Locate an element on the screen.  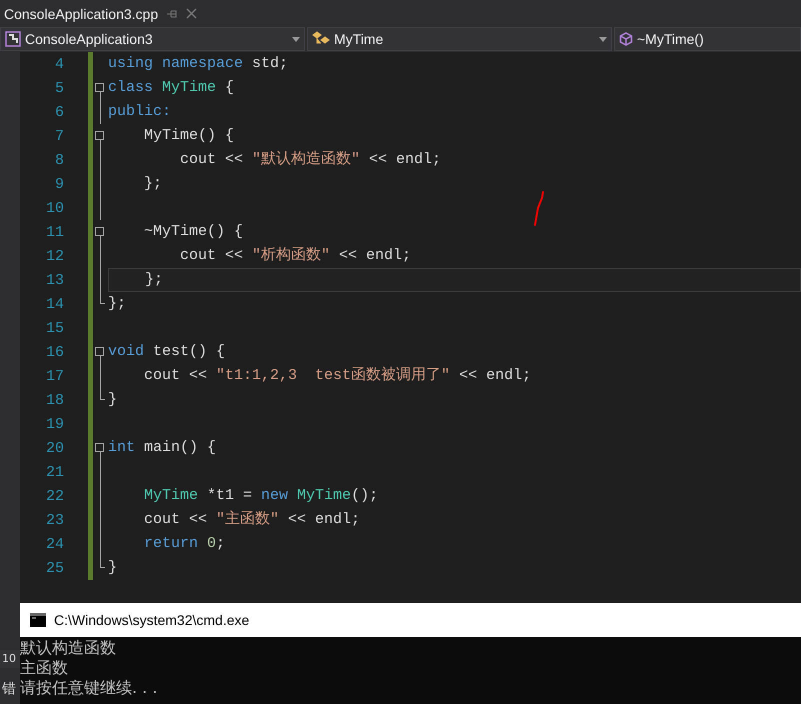
code-line: cout << ″t1:1,2,3 test函数被调用了″ << endl; is located at coordinates (337, 376).